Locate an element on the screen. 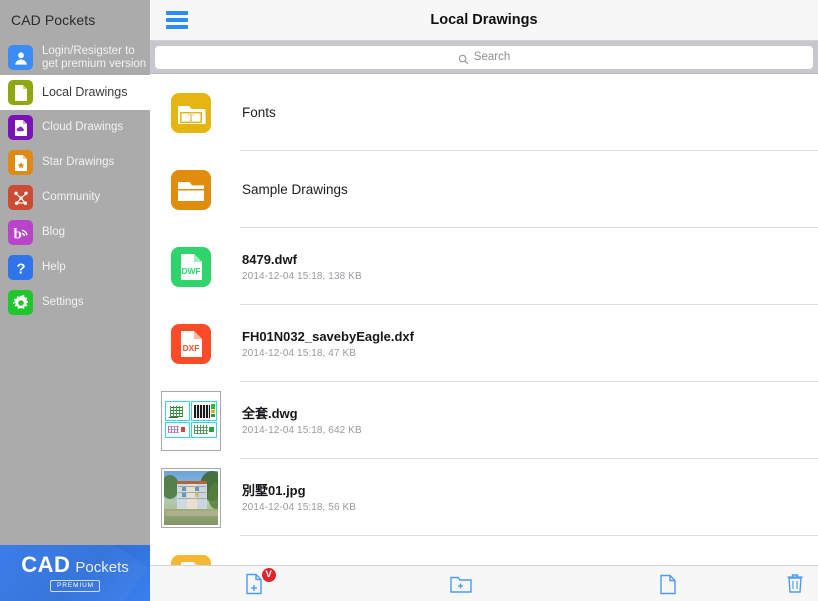  list-item: T Fonts is located at coordinates (484, 112).